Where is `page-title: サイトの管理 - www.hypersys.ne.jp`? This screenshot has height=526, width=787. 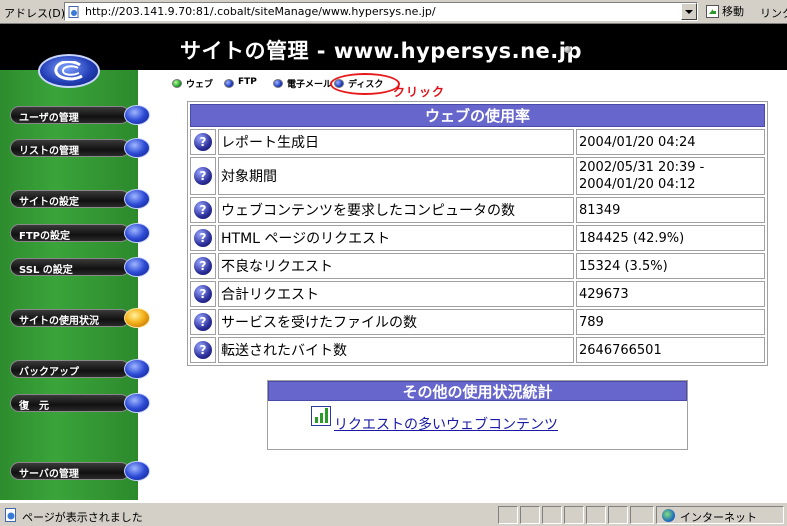 page-title: サイトの管理 - www.hypersys.ne.jp is located at coordinates (381, 51).